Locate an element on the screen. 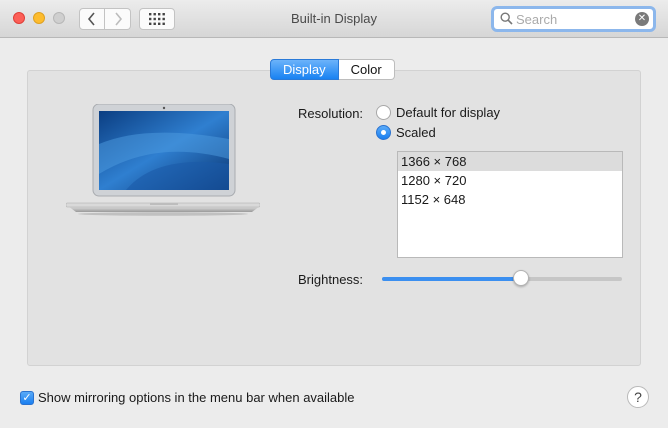 The height and width of the screenshot is (428, 668). search-field: ✕ is located at coordinates (573, 19).